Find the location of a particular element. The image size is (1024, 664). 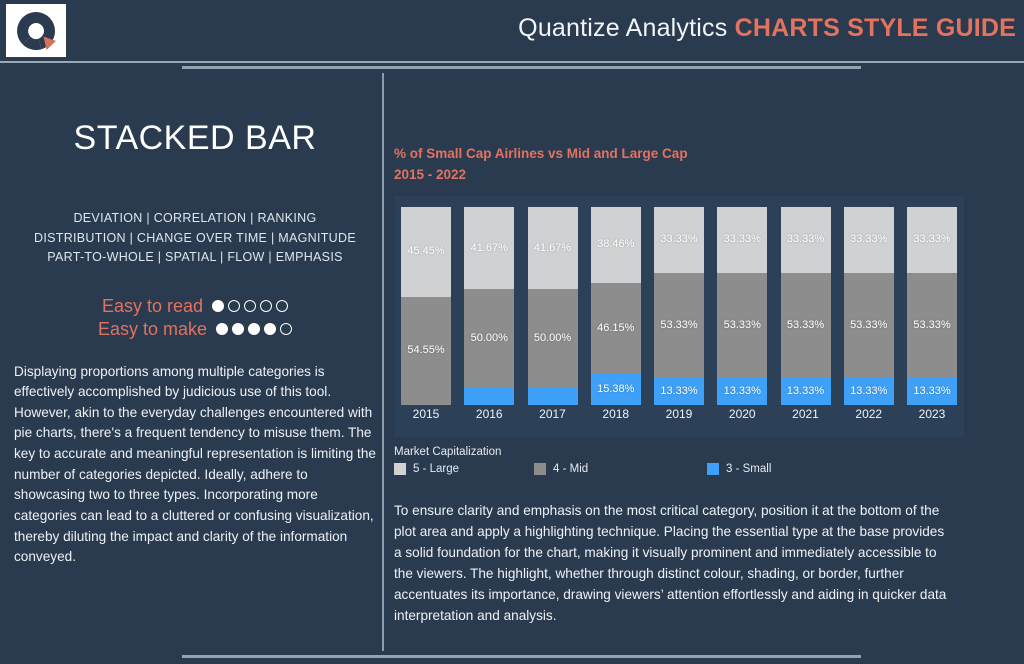

x-axis-tick: 2022 is located at coordinates (869, 413).